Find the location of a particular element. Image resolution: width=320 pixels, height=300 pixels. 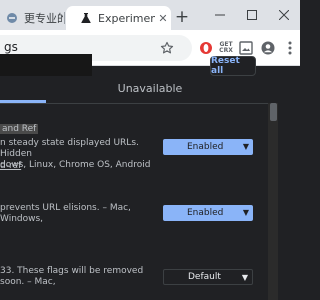

maximize-icon is located at coordinates (252, 15).